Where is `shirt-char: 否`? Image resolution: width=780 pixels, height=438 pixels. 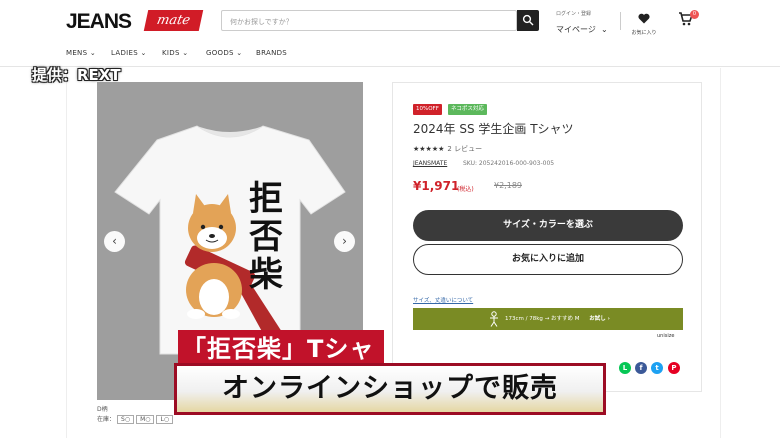
shirt-char: 否 is located at coordinates (266, 237).